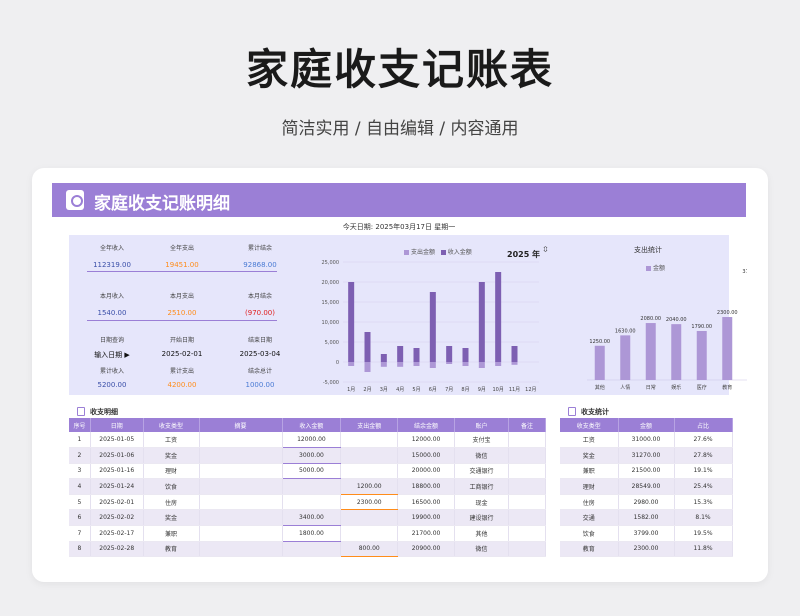 This screenshot has height=616, width=800. What do you see at coordinates (646, 455) in the screenshot?
I see `table-cell: 31270.00` at bounding box center [646, 455].